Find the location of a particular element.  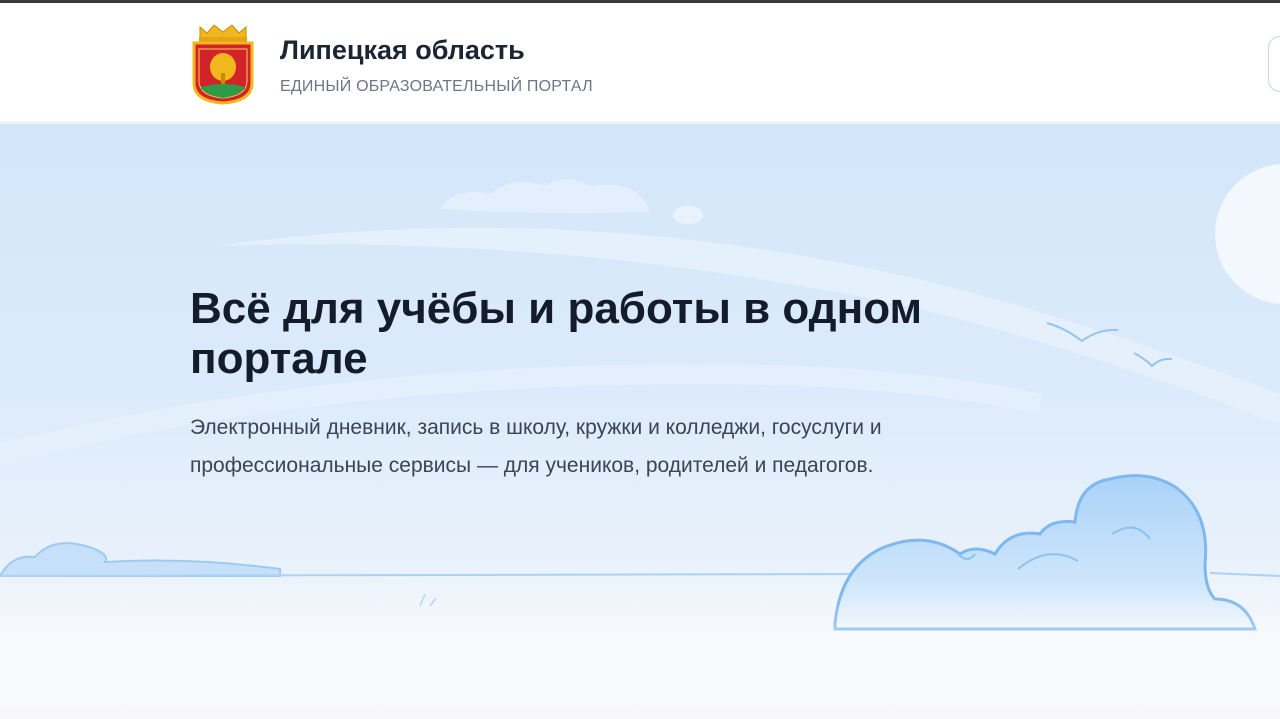

region-title: Липецкая область is located at coordinates (402, 50).